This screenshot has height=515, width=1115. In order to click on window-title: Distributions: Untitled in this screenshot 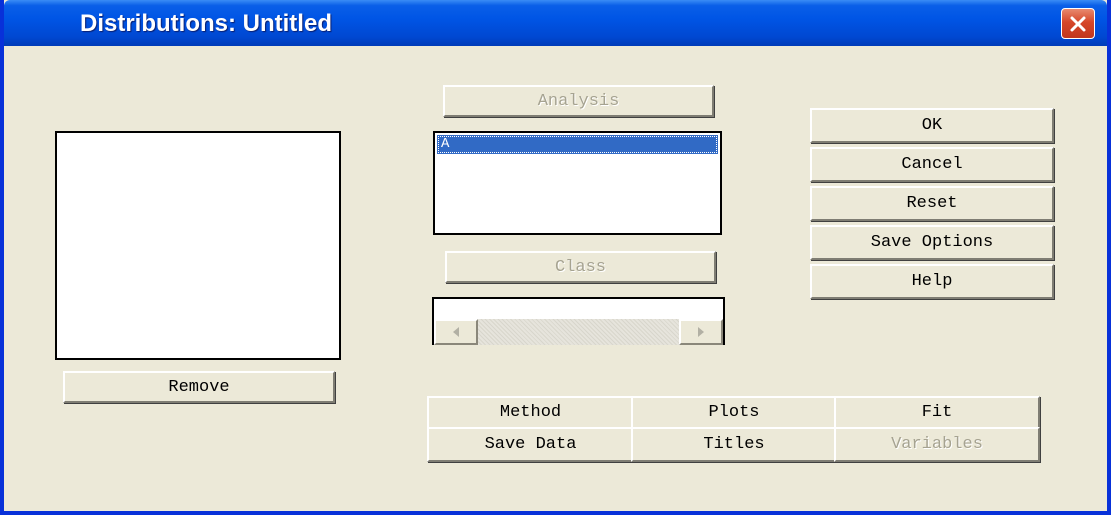, I will do `click(206, 23)`.